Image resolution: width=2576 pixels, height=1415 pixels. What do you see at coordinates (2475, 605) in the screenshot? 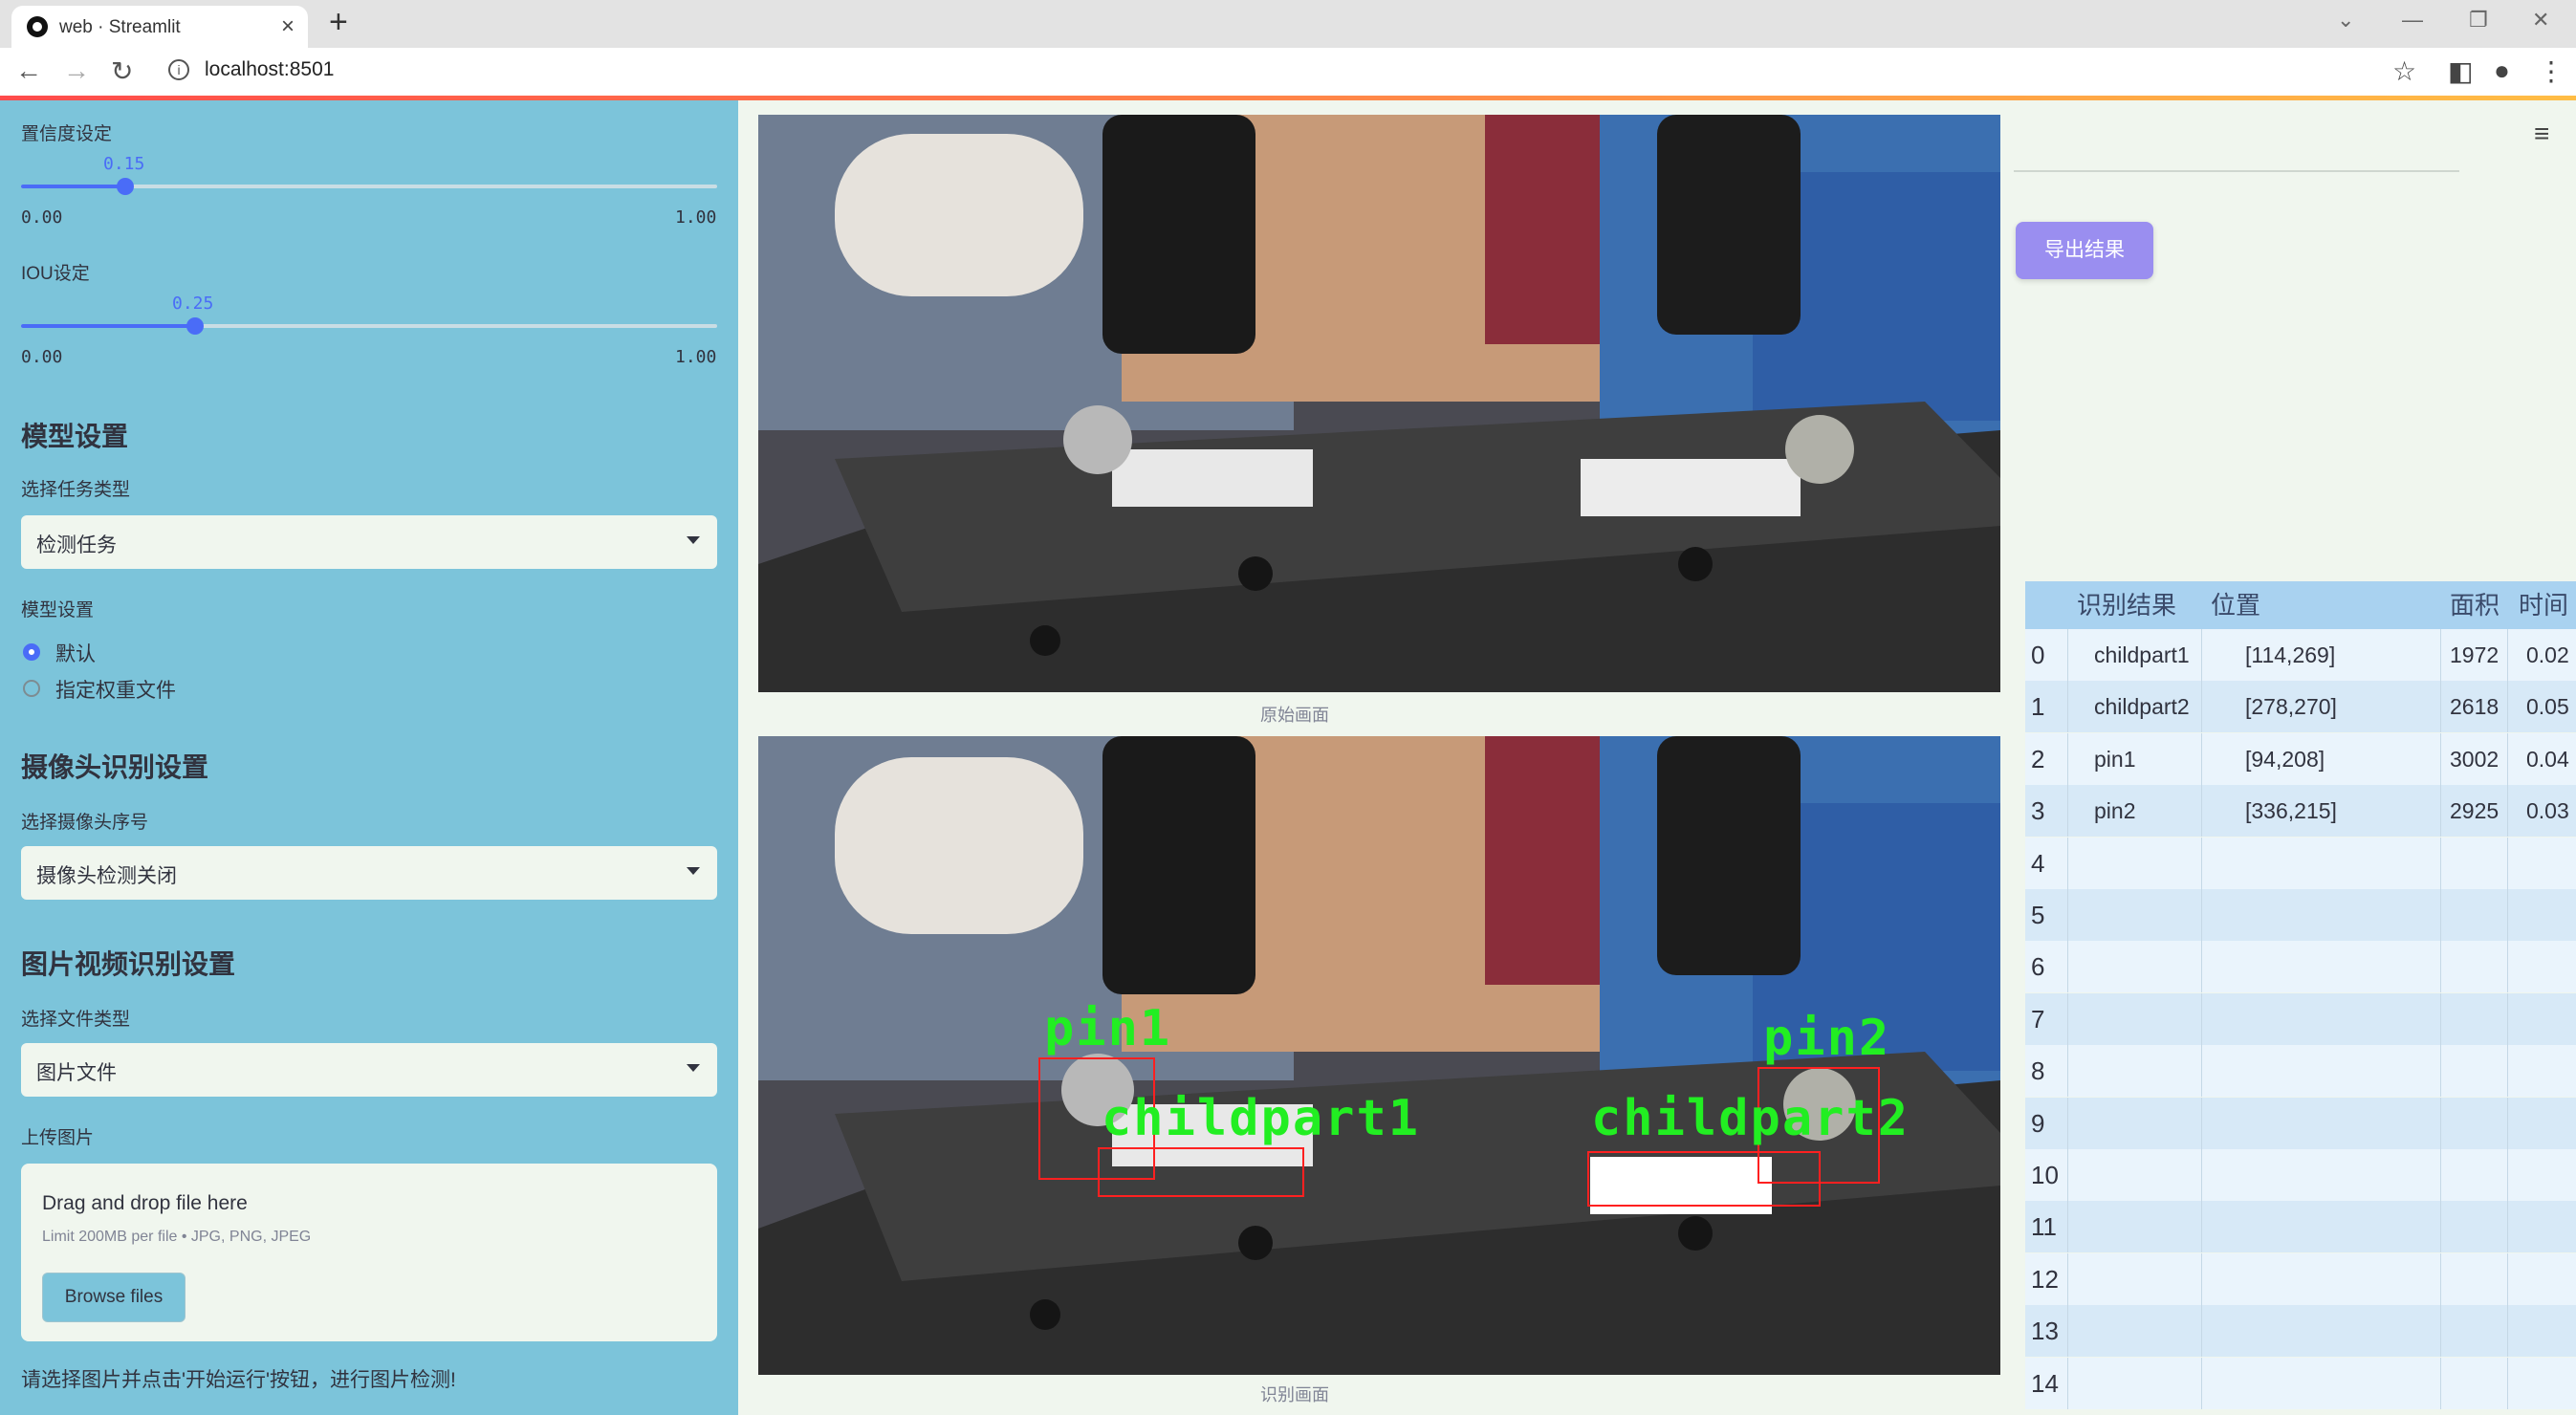
I see `col-header-area: 面积` at bounding box center [2475, 605].